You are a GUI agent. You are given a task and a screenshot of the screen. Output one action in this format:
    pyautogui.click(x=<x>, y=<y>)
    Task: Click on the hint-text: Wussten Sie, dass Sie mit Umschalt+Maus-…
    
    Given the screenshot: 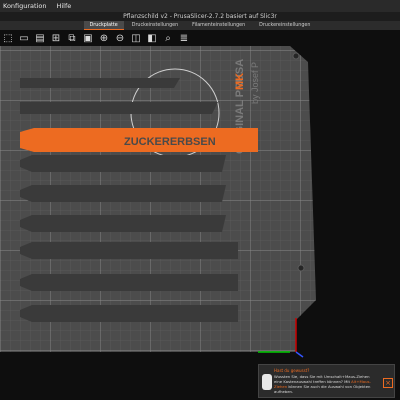 What is the action you would take?
    pyautogui.click(x=326, y=384)
    